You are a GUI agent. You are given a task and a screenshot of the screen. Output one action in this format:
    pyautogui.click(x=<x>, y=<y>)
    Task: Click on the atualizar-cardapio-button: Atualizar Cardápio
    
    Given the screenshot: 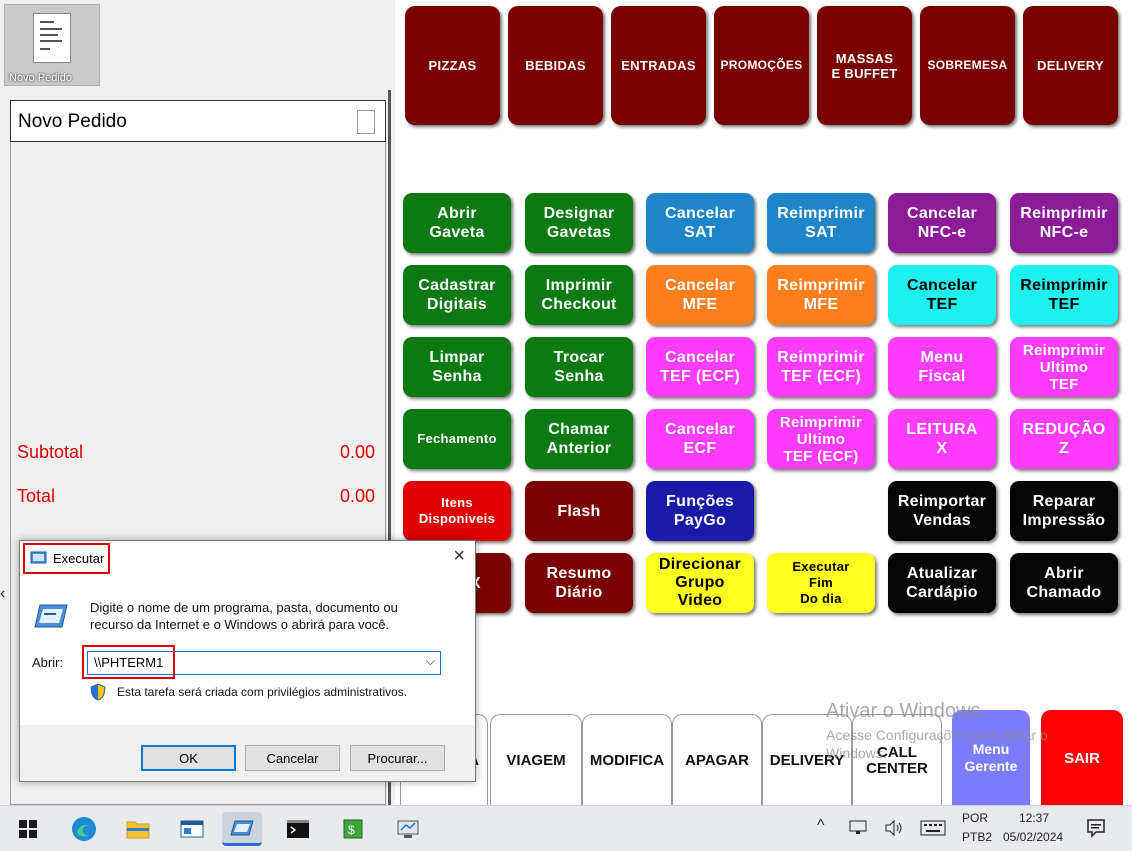 What is the action you would take?
    pyautogui.click(x=942, y=583)
    